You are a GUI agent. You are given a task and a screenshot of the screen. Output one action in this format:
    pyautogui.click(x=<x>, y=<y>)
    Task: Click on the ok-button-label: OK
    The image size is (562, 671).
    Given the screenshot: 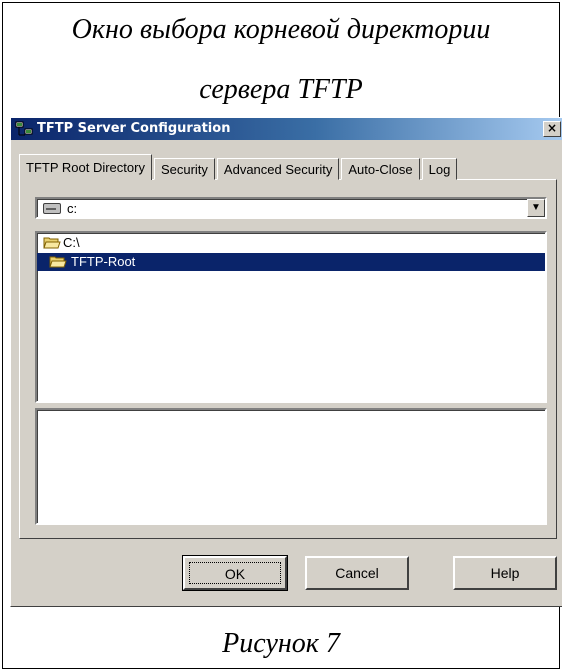 What is the action you would take?
    pyautogui.click(x=235, y=573)
    